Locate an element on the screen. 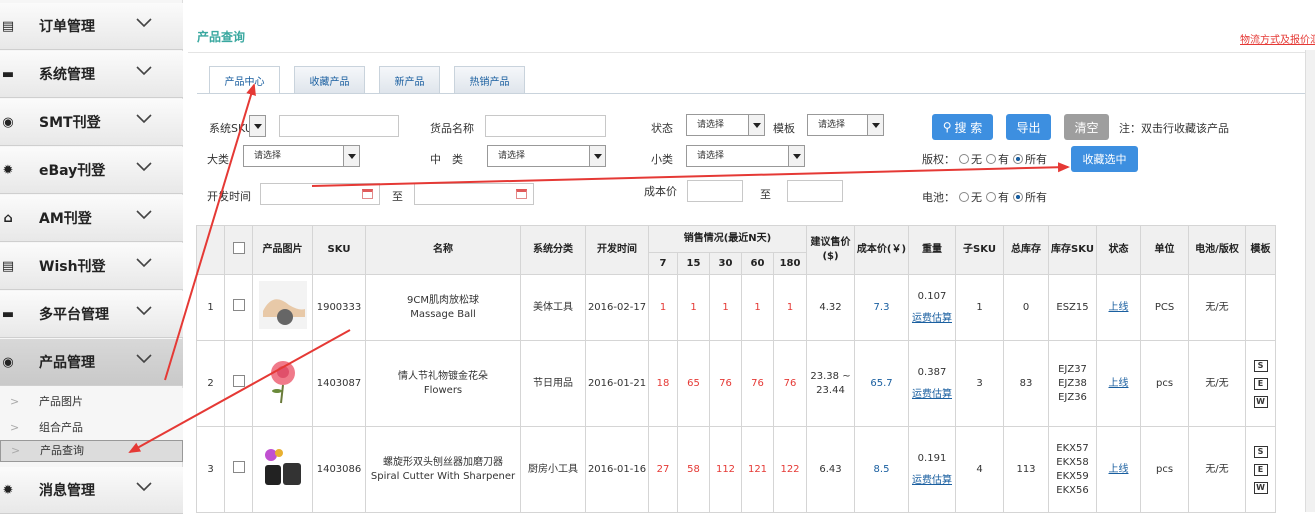  battery-radio-yes is located at coordinates (991, 197).